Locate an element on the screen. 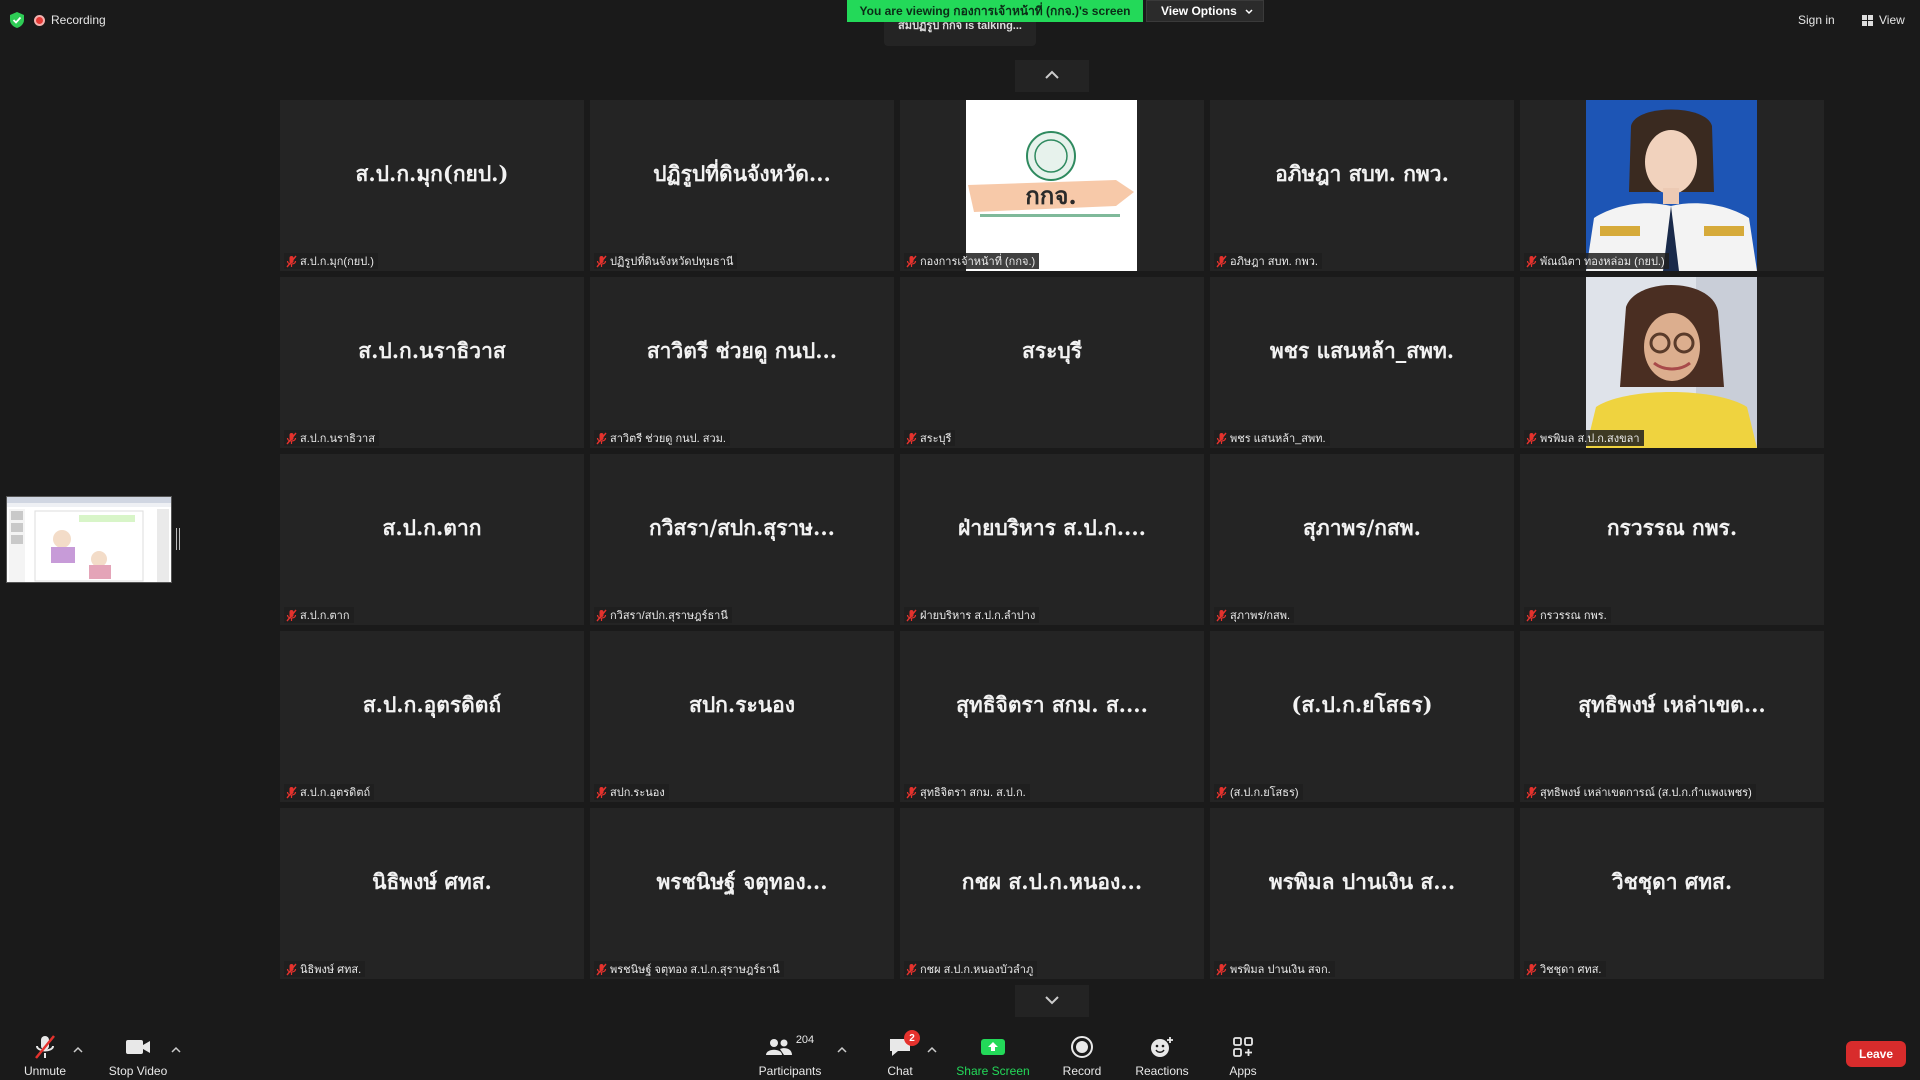 This screenshot has height=1080, width=1920. participant-tile: นิธิพงษ์ ศทส. นิธิพงษ์ ศทส. is located at coordinates (432, 893).